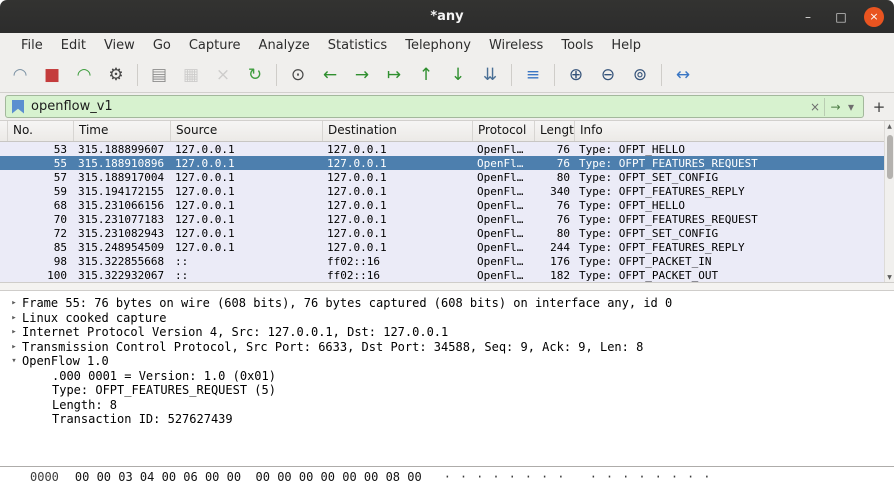 This screenshot has width=894, height=486. I want to click on detail-line: ▸ Linux cooked capture, so click(447, 318).